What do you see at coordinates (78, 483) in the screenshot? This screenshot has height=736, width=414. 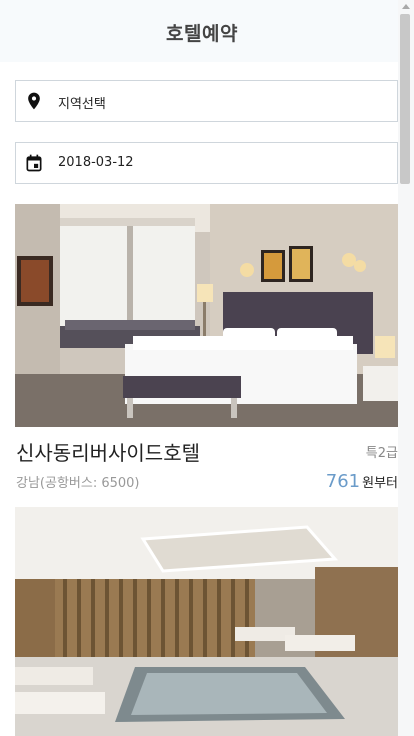 I see `hotel-location: 강남(공항버스: 6500)` at bounding box center [78, 483].